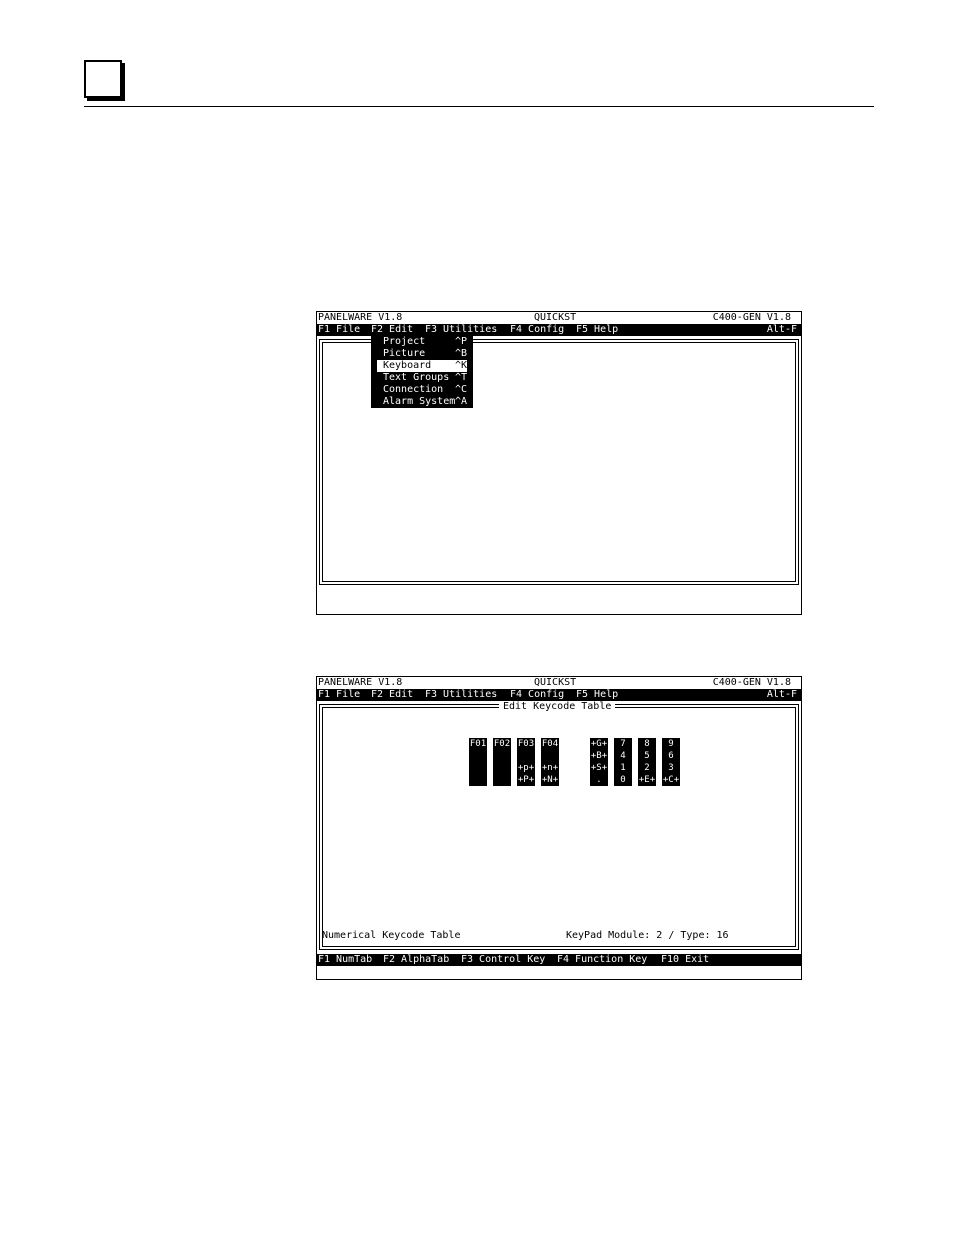  What do you see at coordinates (599, 762) in the screenshot?
I see `key-column-control: +G+ +B+ +S+.` at bounding box center [599, 762].